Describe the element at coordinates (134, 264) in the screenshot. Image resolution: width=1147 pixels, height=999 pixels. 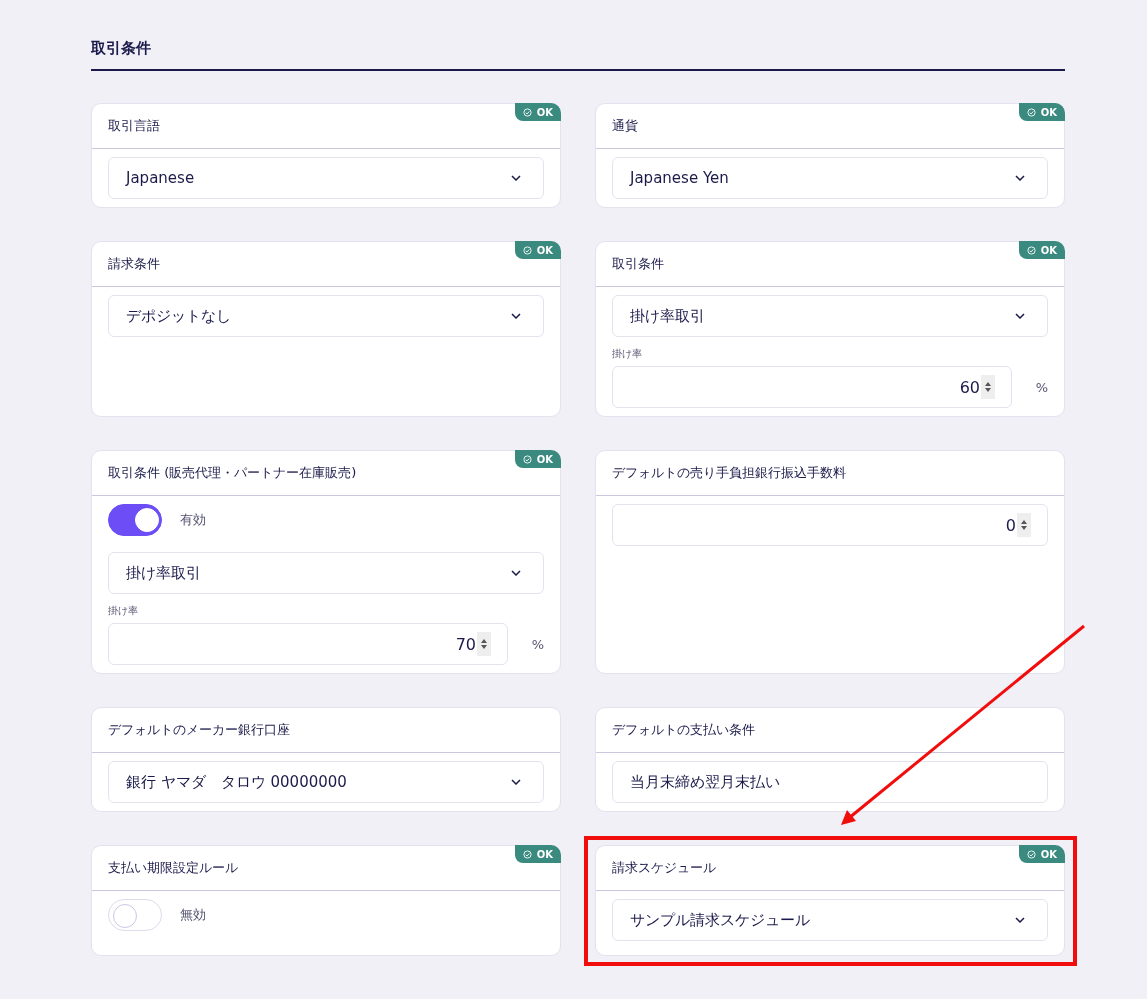
I see `card-title: 請求条件` at that location.